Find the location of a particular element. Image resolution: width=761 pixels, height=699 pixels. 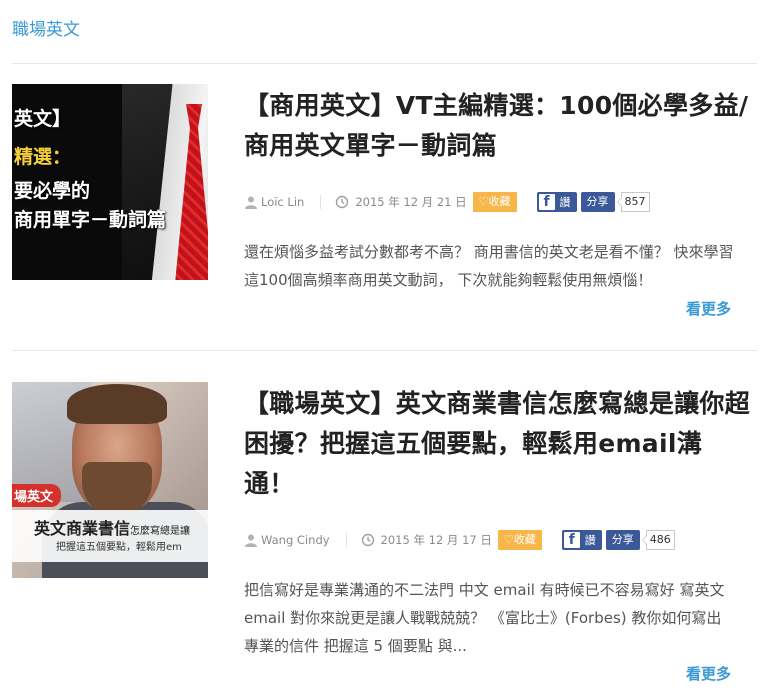

share-count: 486 is located at coordinates (658, 540).